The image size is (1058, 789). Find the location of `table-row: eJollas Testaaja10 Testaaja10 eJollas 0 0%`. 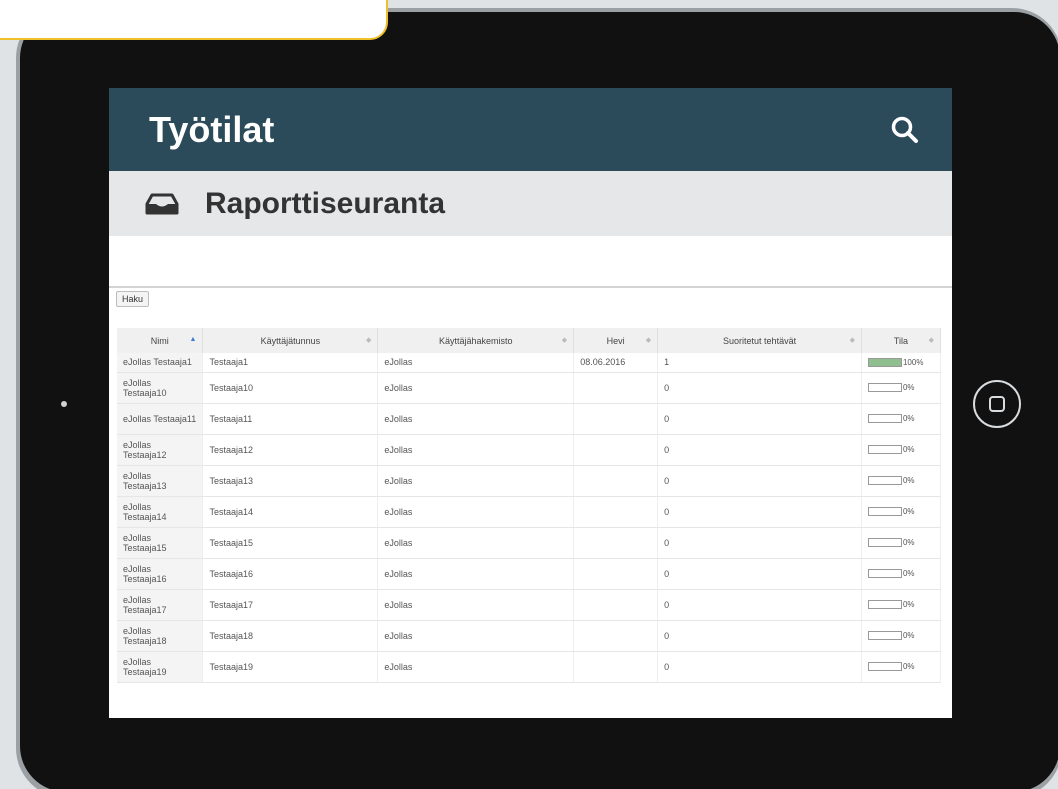

table-row: eJollas Testaaja10 Testaaja10 eJollas 0 0% is located at coordinates (529, 388).